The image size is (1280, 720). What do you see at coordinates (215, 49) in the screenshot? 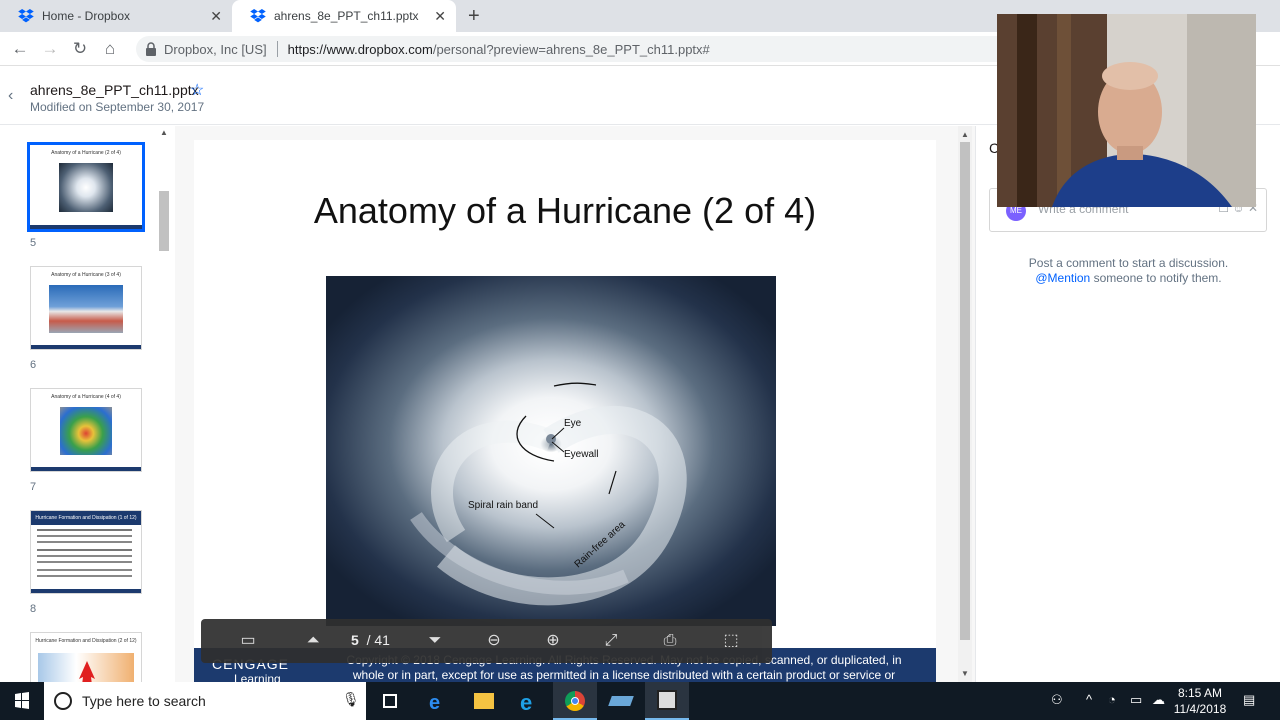
I see `site-org: Dropbox, Inc [US]` at bounding box center [215, 49].